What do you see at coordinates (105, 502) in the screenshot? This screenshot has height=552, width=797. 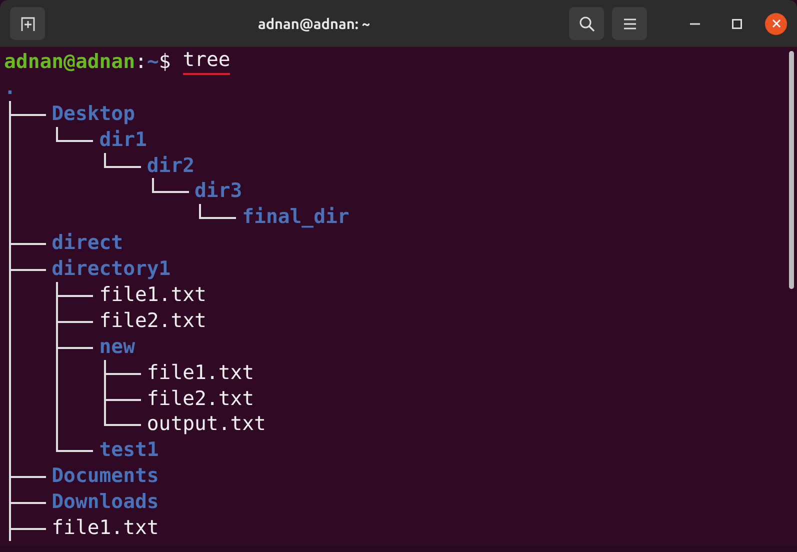 I see `directory-name: Downloads` at bounding box center [105, 502].